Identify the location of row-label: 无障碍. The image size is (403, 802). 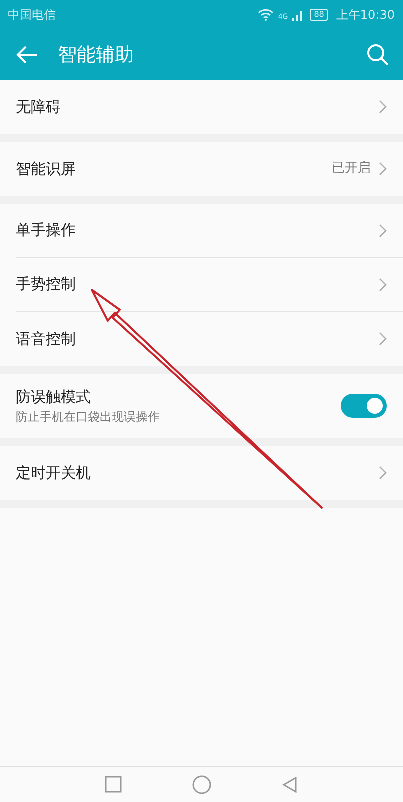
(38, 107).